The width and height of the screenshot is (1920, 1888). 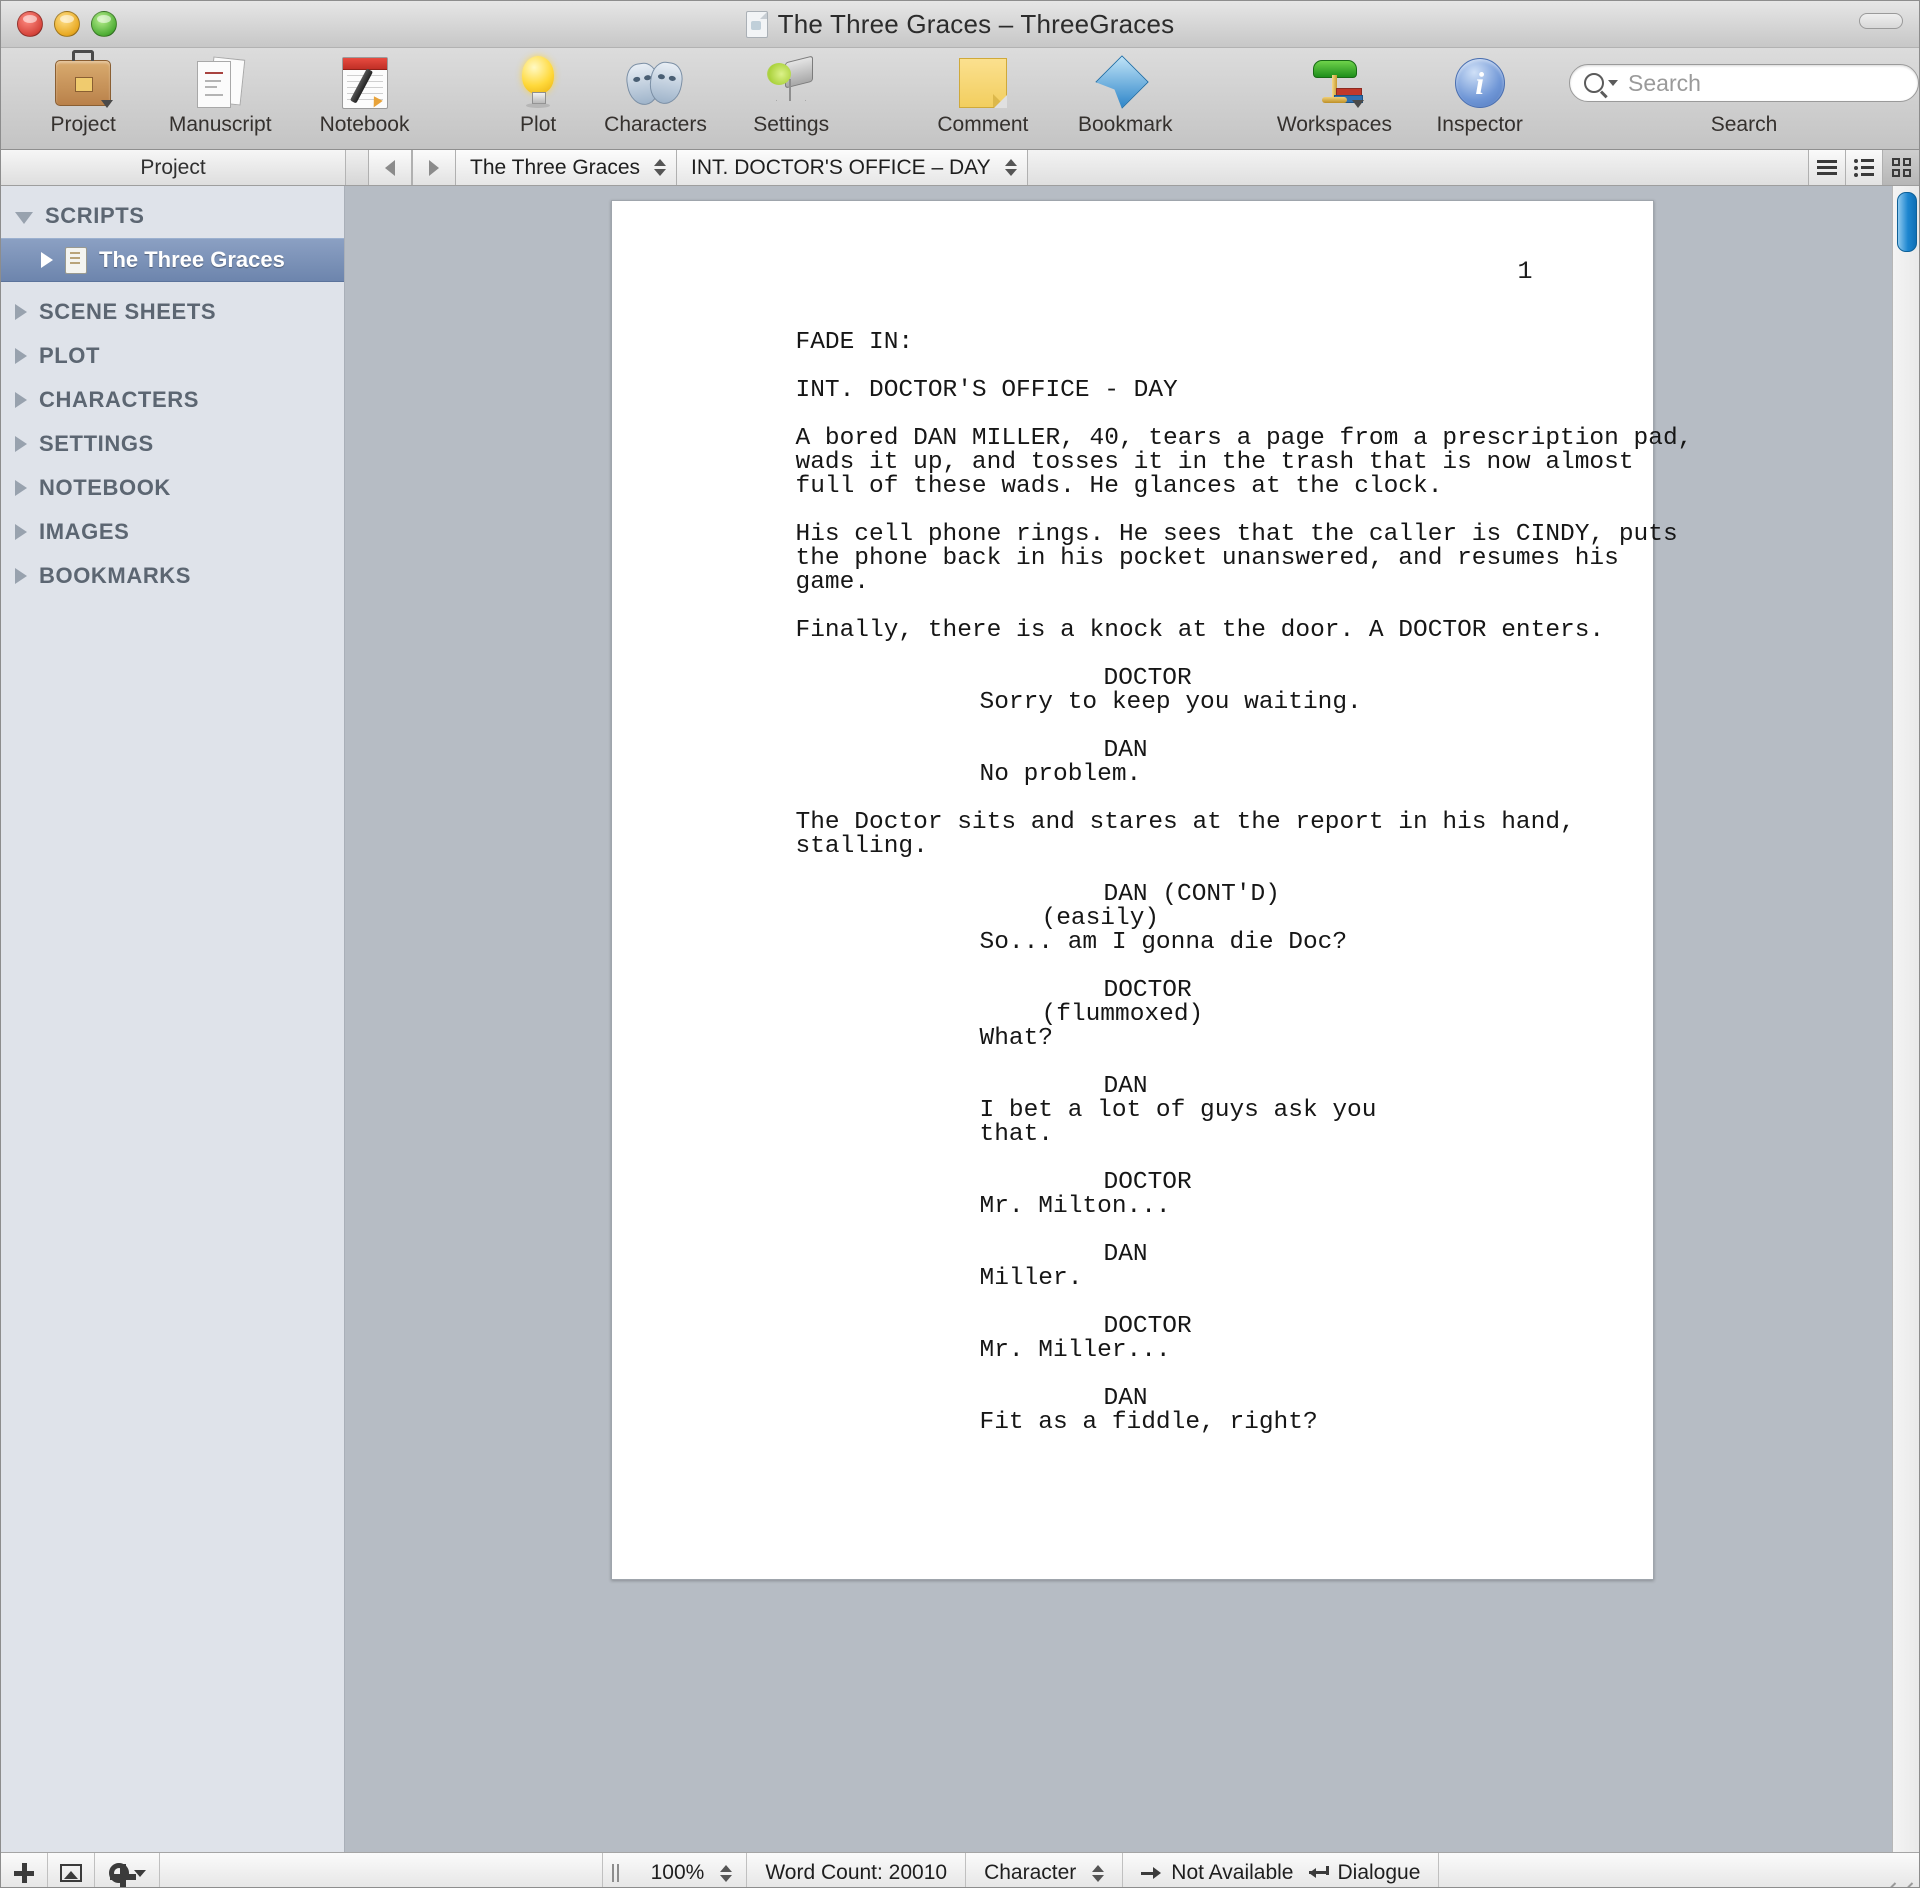 I want to click on document-popup-button: The Three Graces, so click(x=567, y=167).